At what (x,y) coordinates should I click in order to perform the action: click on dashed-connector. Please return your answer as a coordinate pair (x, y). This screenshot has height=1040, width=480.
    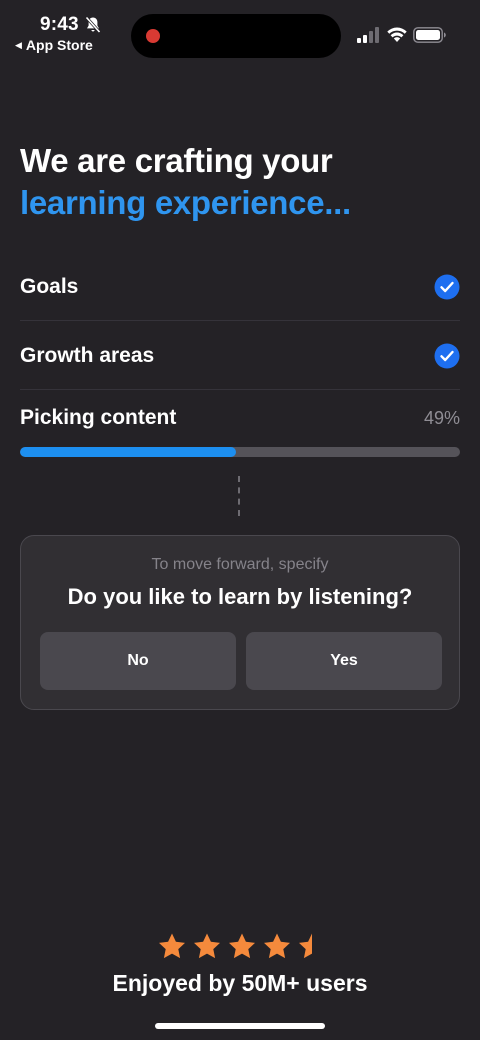
    Looking at the image, I should click on (239, 496).